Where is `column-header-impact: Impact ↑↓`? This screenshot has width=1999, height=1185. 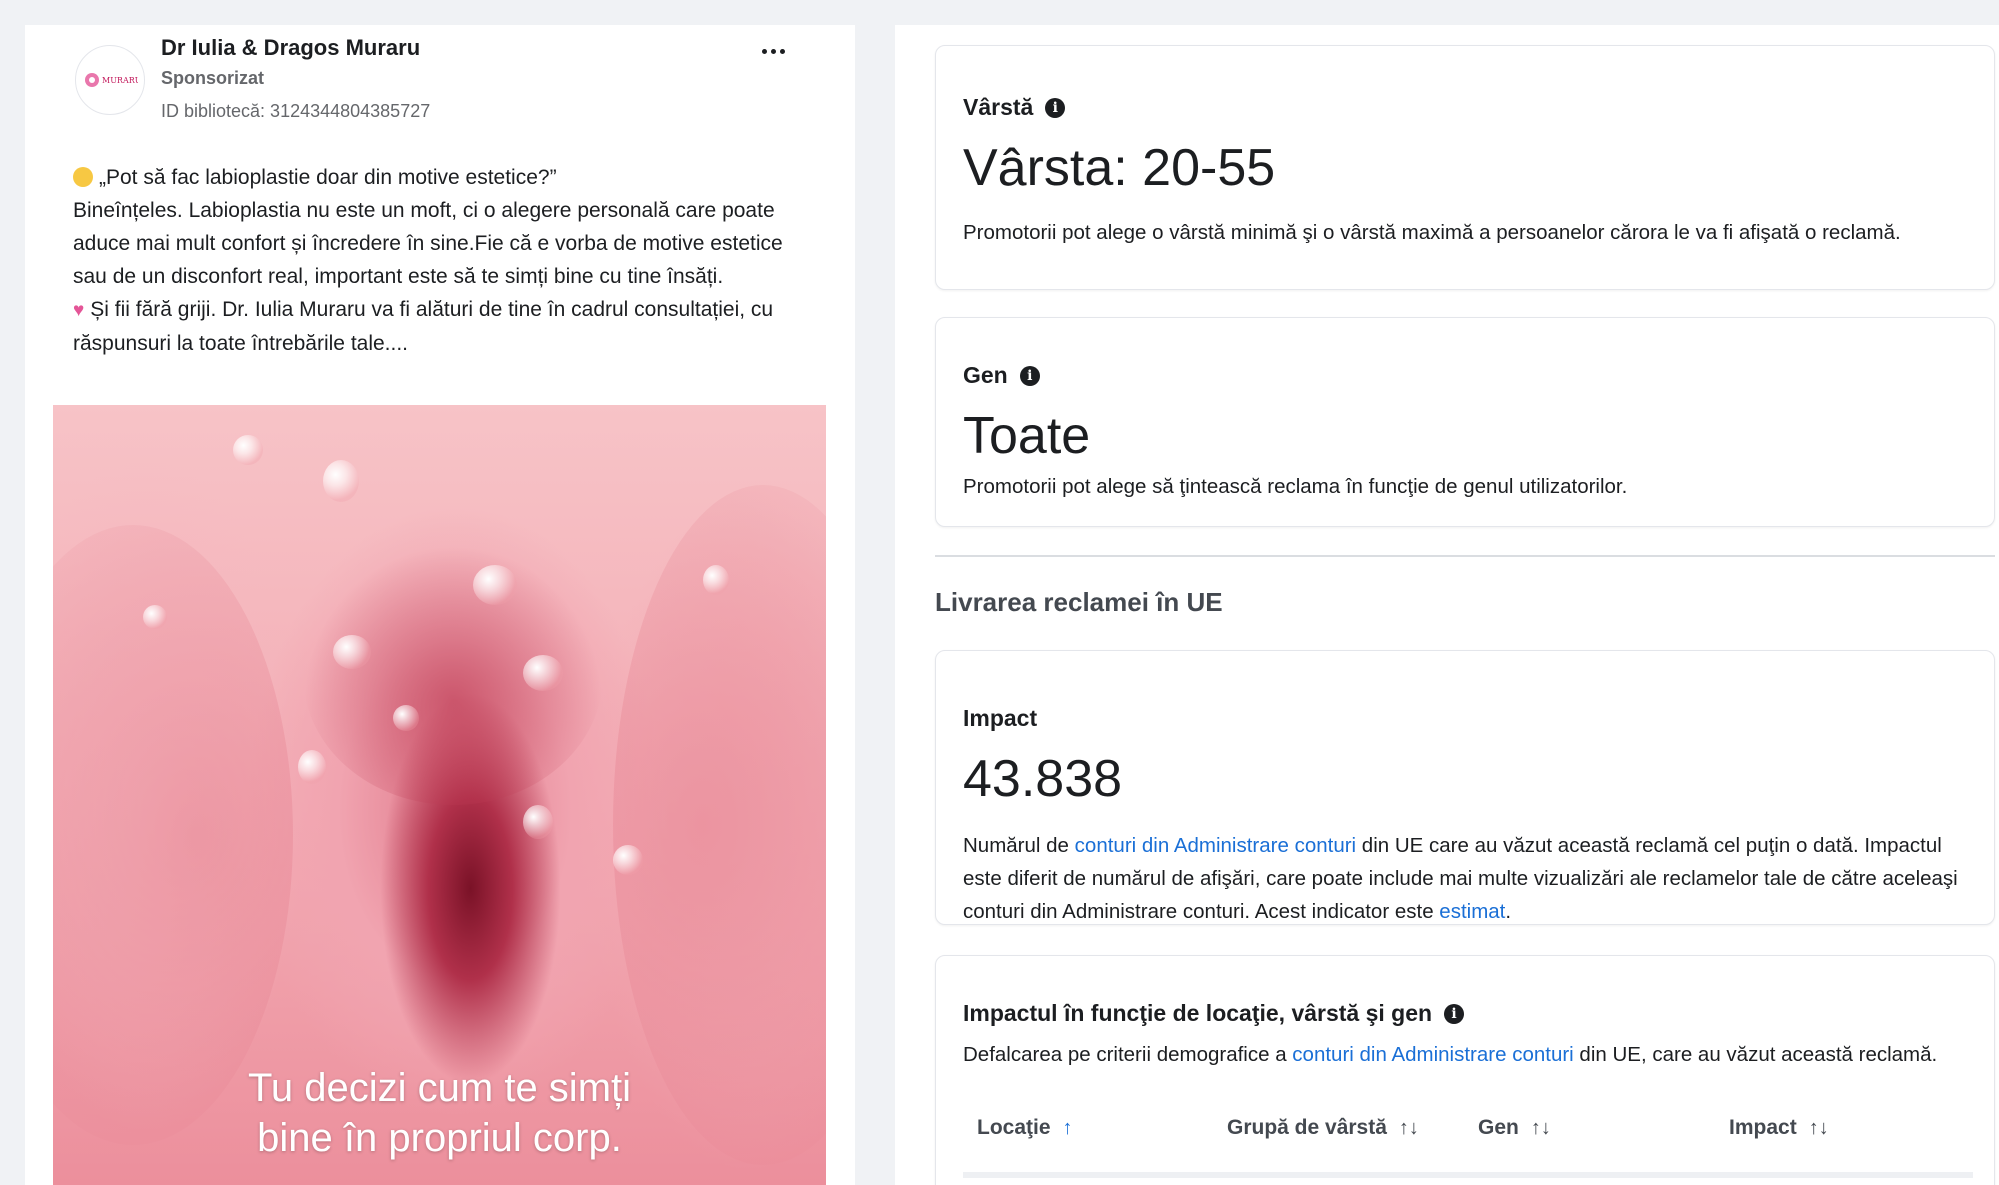
column-header-impact: Impact ↑↓ is located at coordinates (1779, 1128).